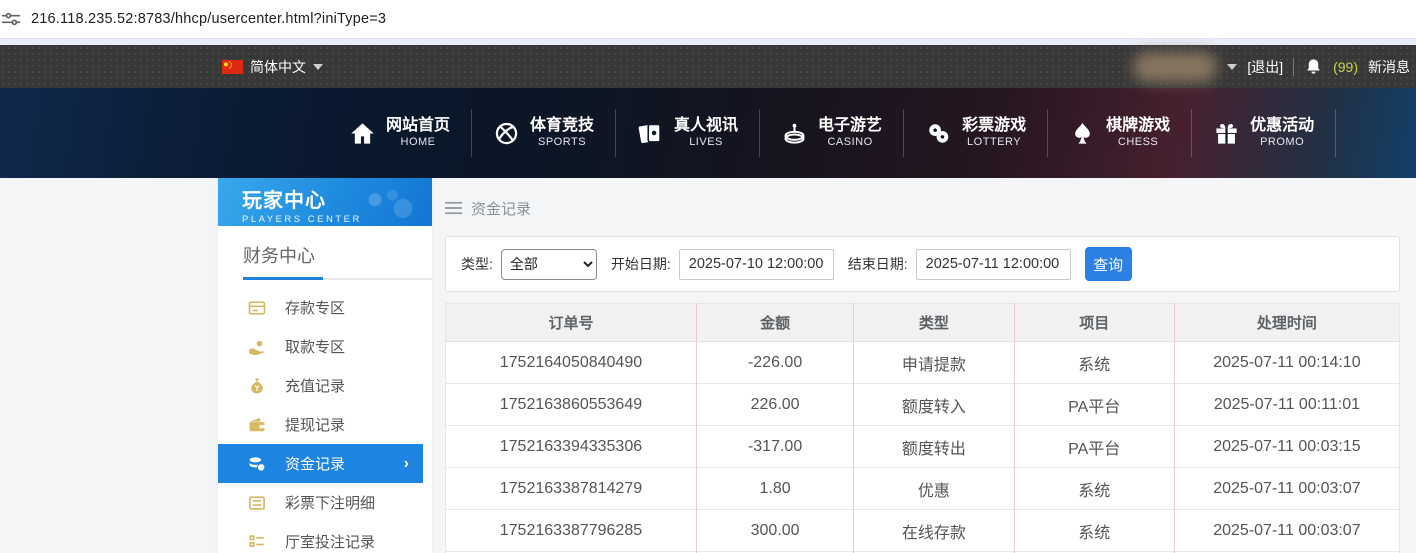 The height and width of the screenshot is (553, 1416). I want to click on china-flag-icon, so click(232, 66).